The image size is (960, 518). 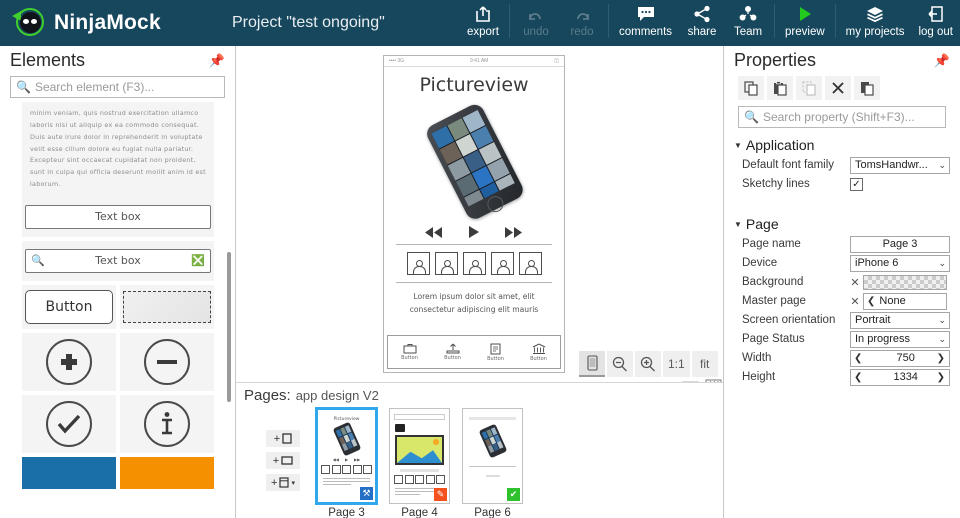 I want to click on placeholder-widget, so click(x=167, y=306).